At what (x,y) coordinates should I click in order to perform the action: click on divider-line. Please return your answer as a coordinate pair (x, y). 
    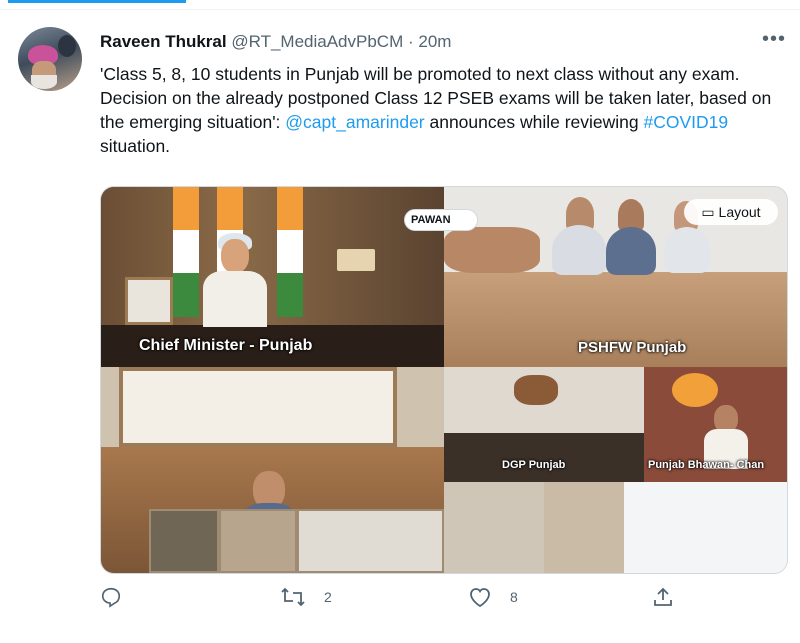
    Looking at the image, I should click on (400, 9).